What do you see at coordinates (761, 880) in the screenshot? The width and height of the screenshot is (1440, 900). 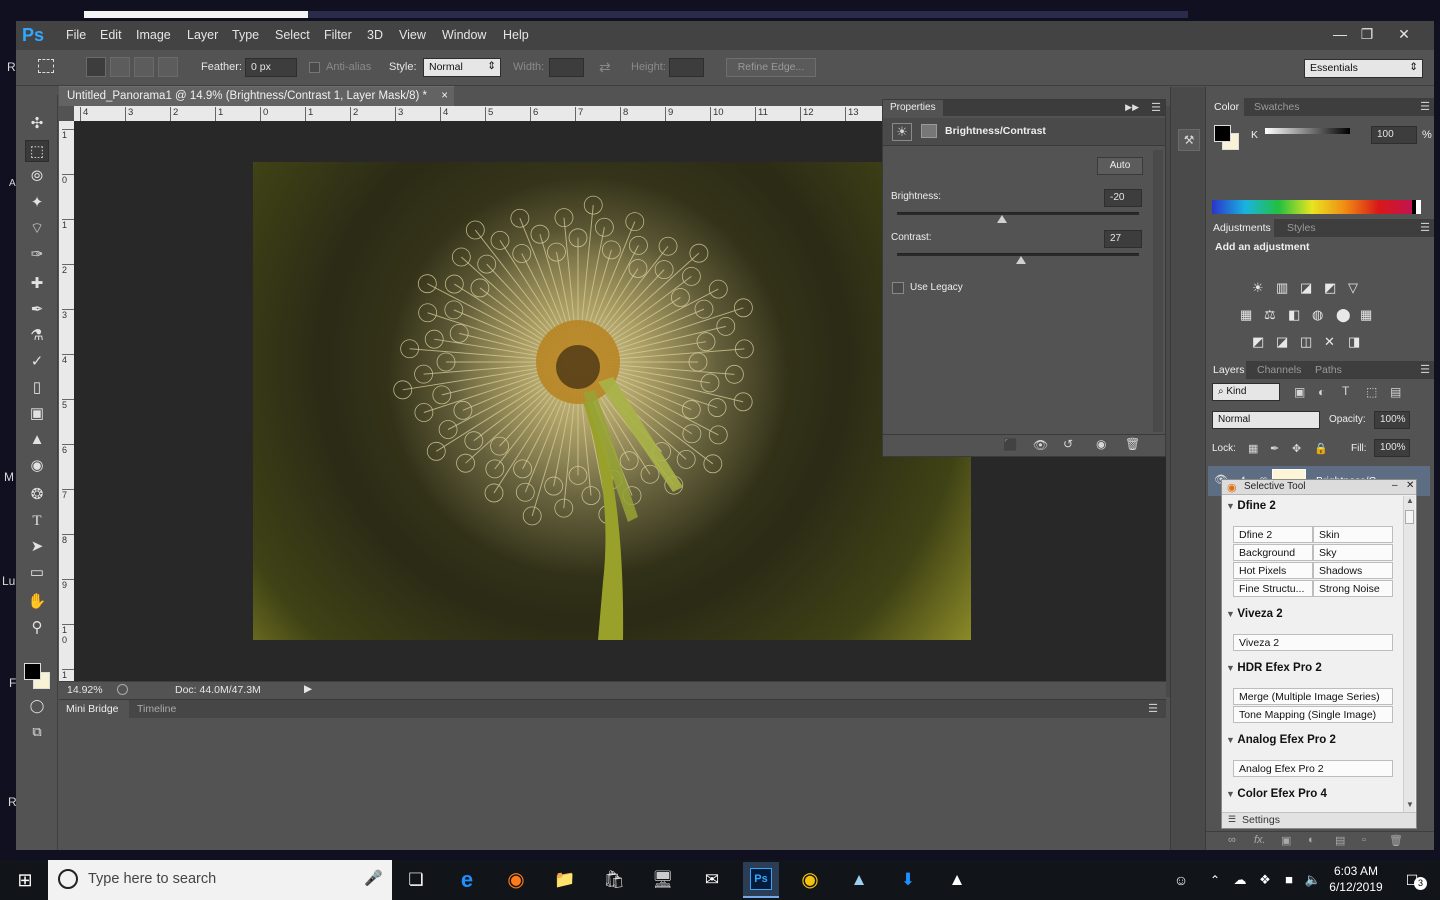 I see `photoshop-taskbar-icon: Ps` at bounding box center [761, 880].